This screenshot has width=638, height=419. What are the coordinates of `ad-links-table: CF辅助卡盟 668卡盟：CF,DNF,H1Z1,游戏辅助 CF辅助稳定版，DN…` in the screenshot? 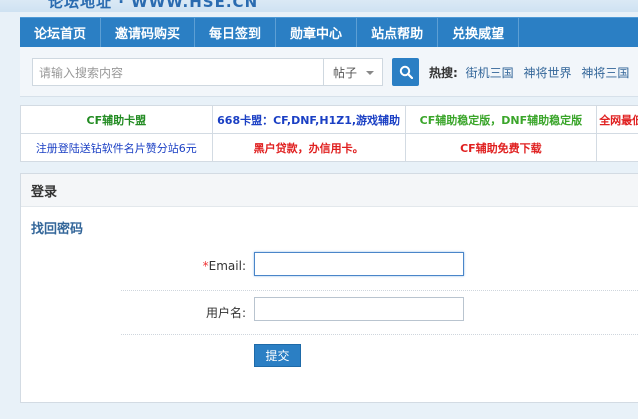 It's located at (329, 133).